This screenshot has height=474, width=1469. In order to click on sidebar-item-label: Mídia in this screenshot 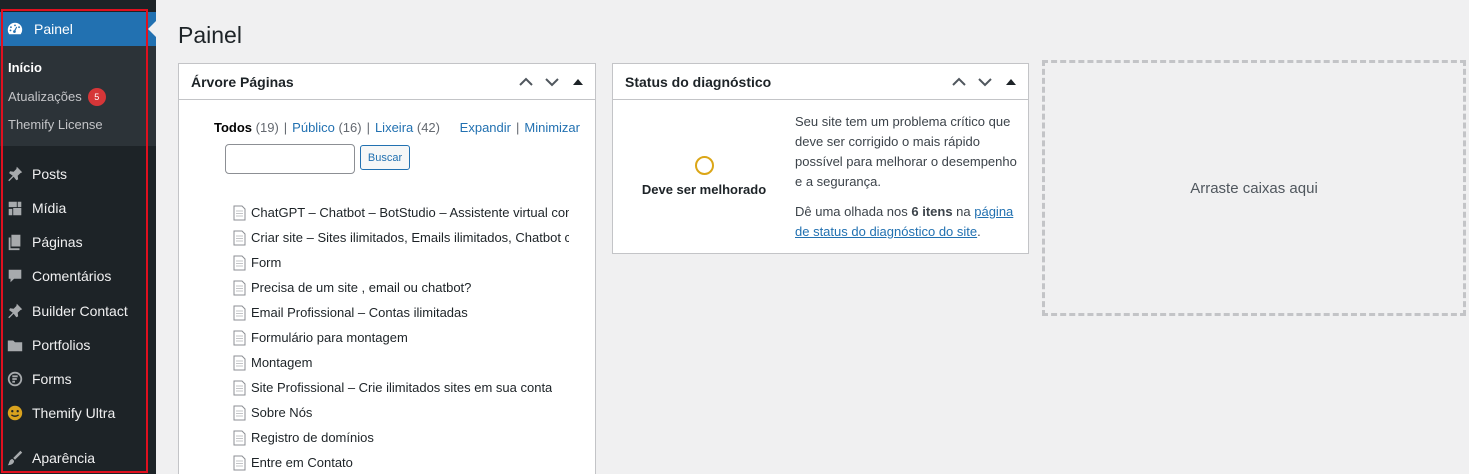, I will do `click(49, 208)`.